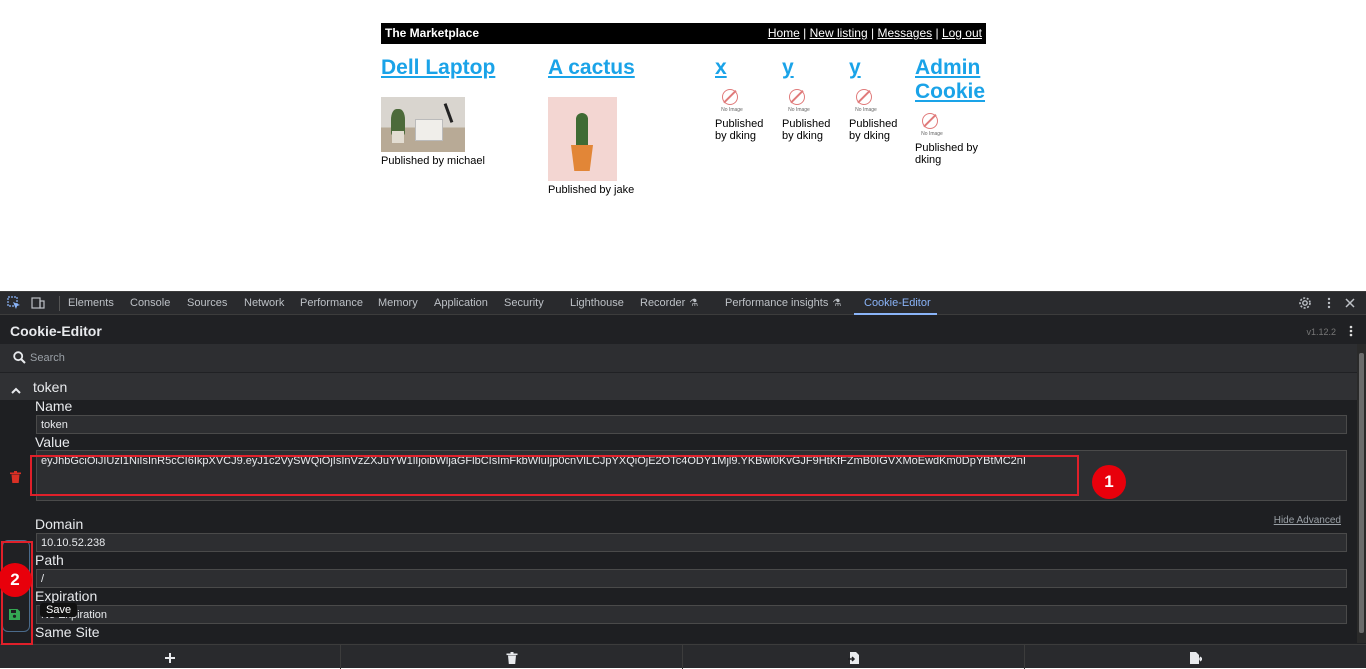 The image size is (1366, 669). I want to click on cookie-header-token: token, so click(678, 386).